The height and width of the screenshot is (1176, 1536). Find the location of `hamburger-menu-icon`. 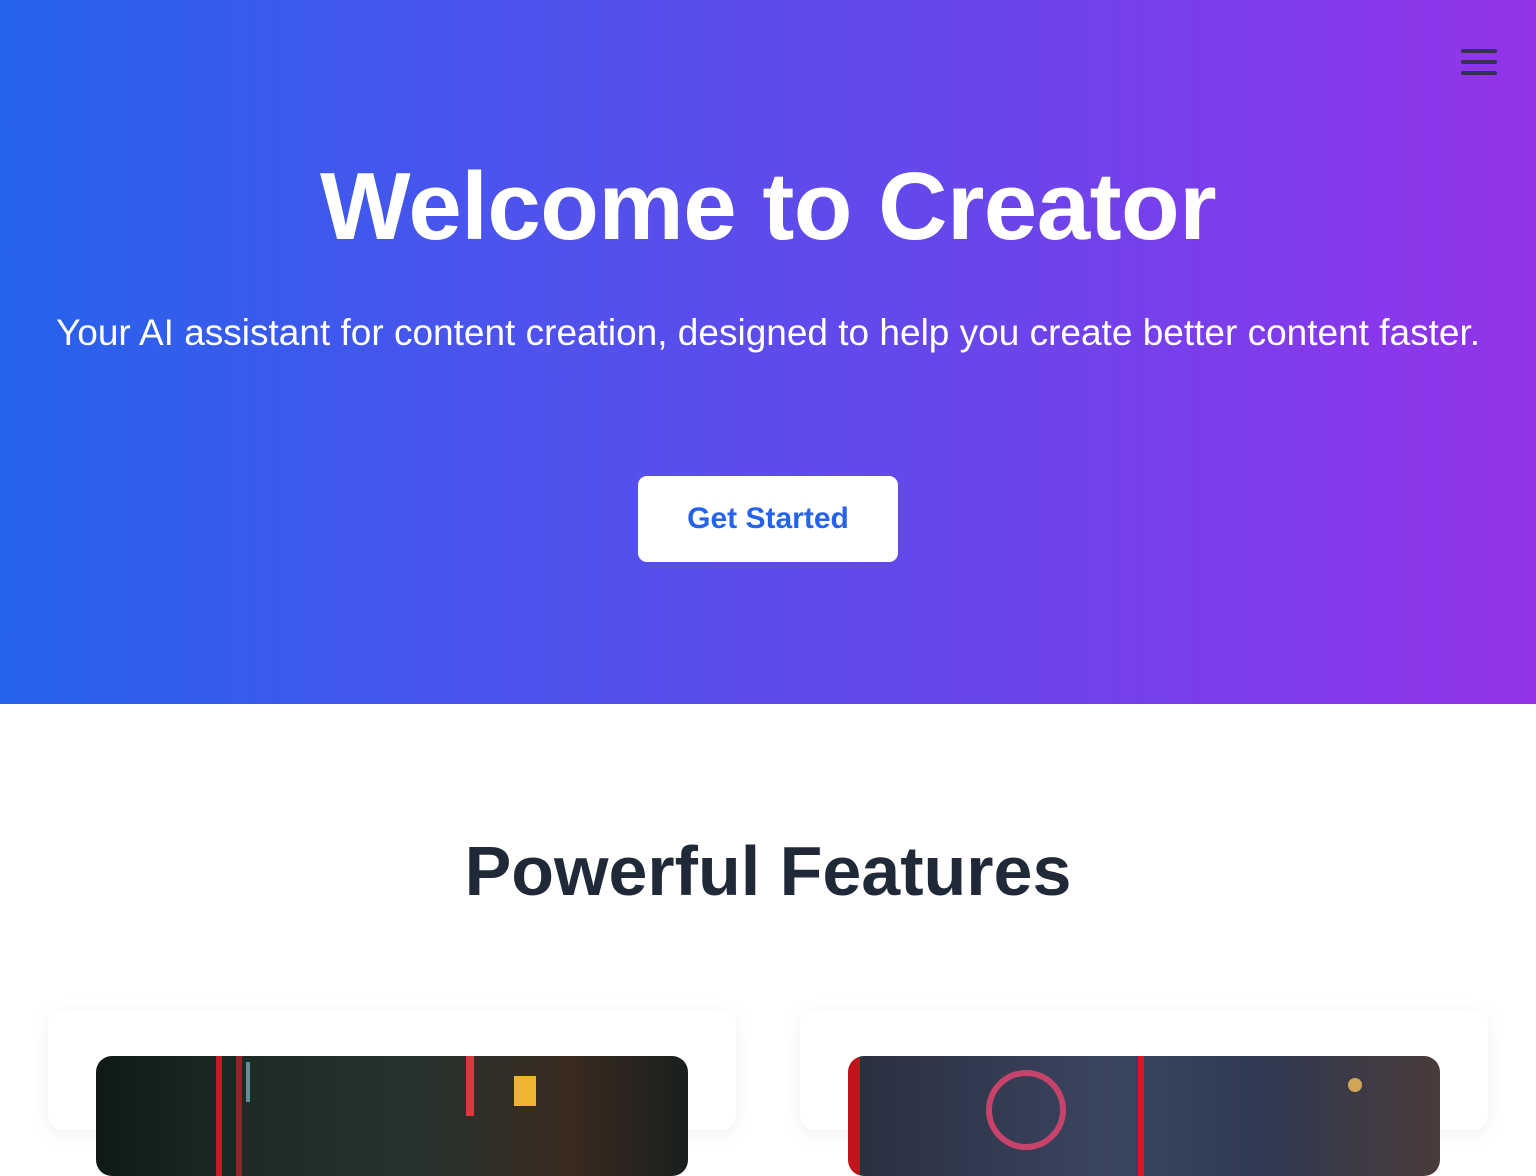

hamburger-menu-icon is located at coordinates (1479, 62).